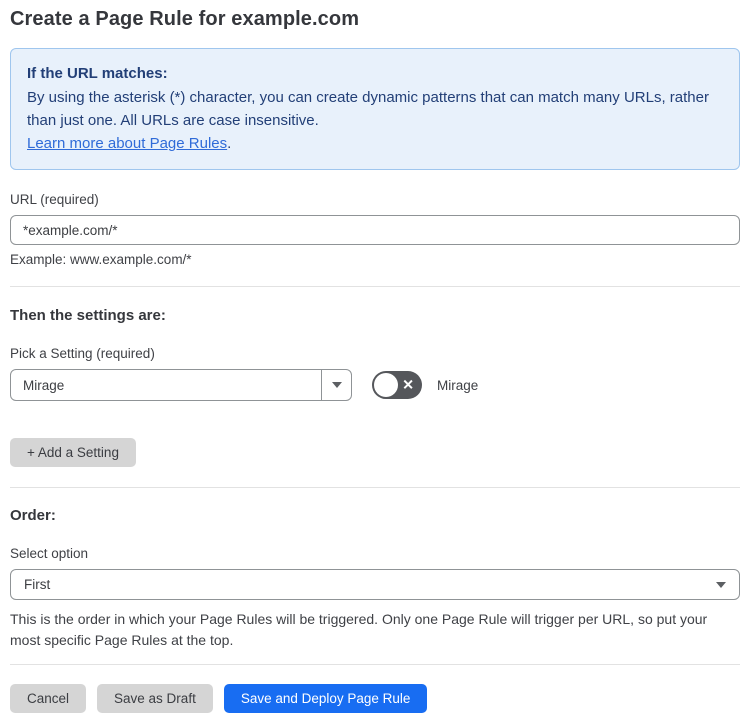 The width and height of the screenshot is (750, 713). Describe the element at coordinates (325, 698) in the screenshot. I see `save-and-deploy-button: Save and Deploy Page Rule` at that location.